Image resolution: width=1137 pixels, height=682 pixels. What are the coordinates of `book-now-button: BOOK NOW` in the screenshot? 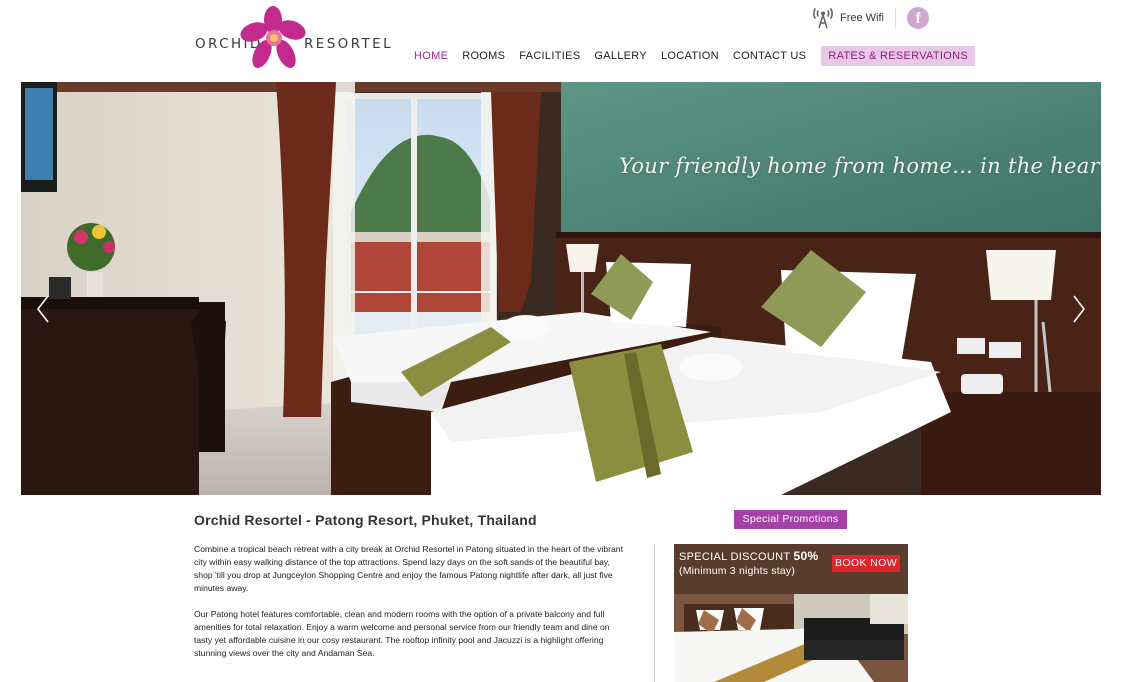 It's located at (866, 563).